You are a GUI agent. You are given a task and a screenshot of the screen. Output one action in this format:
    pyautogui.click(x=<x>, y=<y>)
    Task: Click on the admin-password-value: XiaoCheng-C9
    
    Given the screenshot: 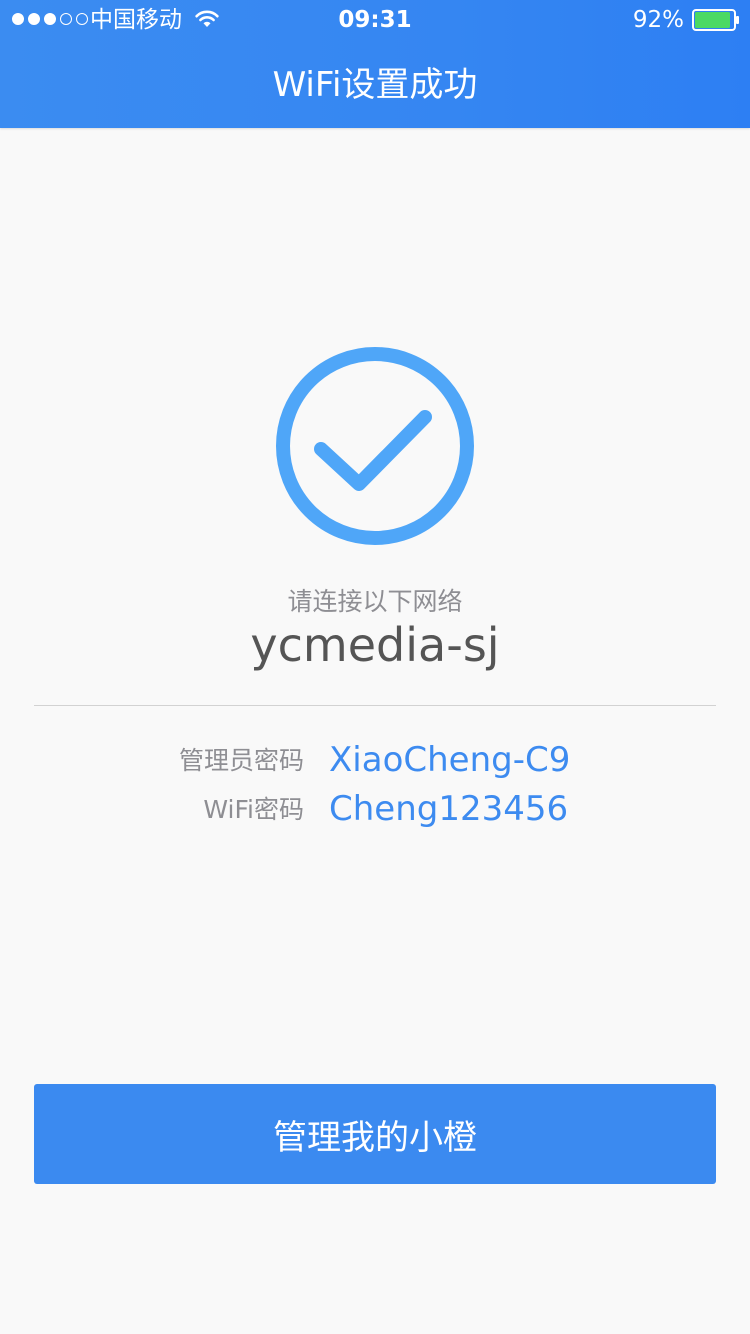 What is the action you would take?
    pyautogui.click(x=450, y=760)
    